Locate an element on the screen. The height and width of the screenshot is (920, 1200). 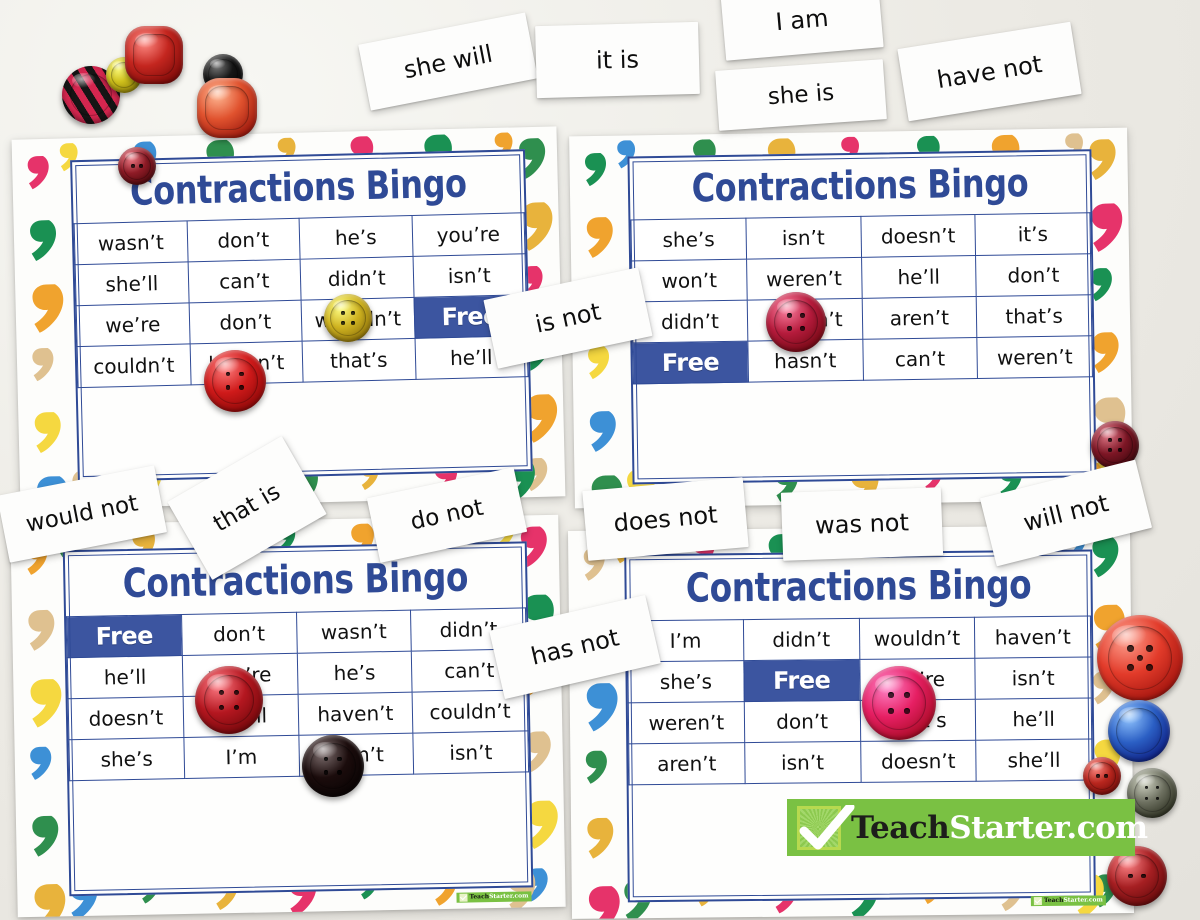
button-pink-big is located at coordinates (899, 703).